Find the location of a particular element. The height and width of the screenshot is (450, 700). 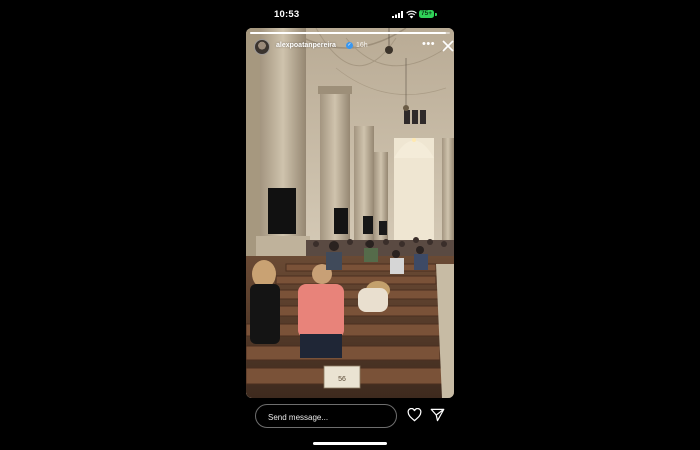

avatar is located at coordinates (262, 47).